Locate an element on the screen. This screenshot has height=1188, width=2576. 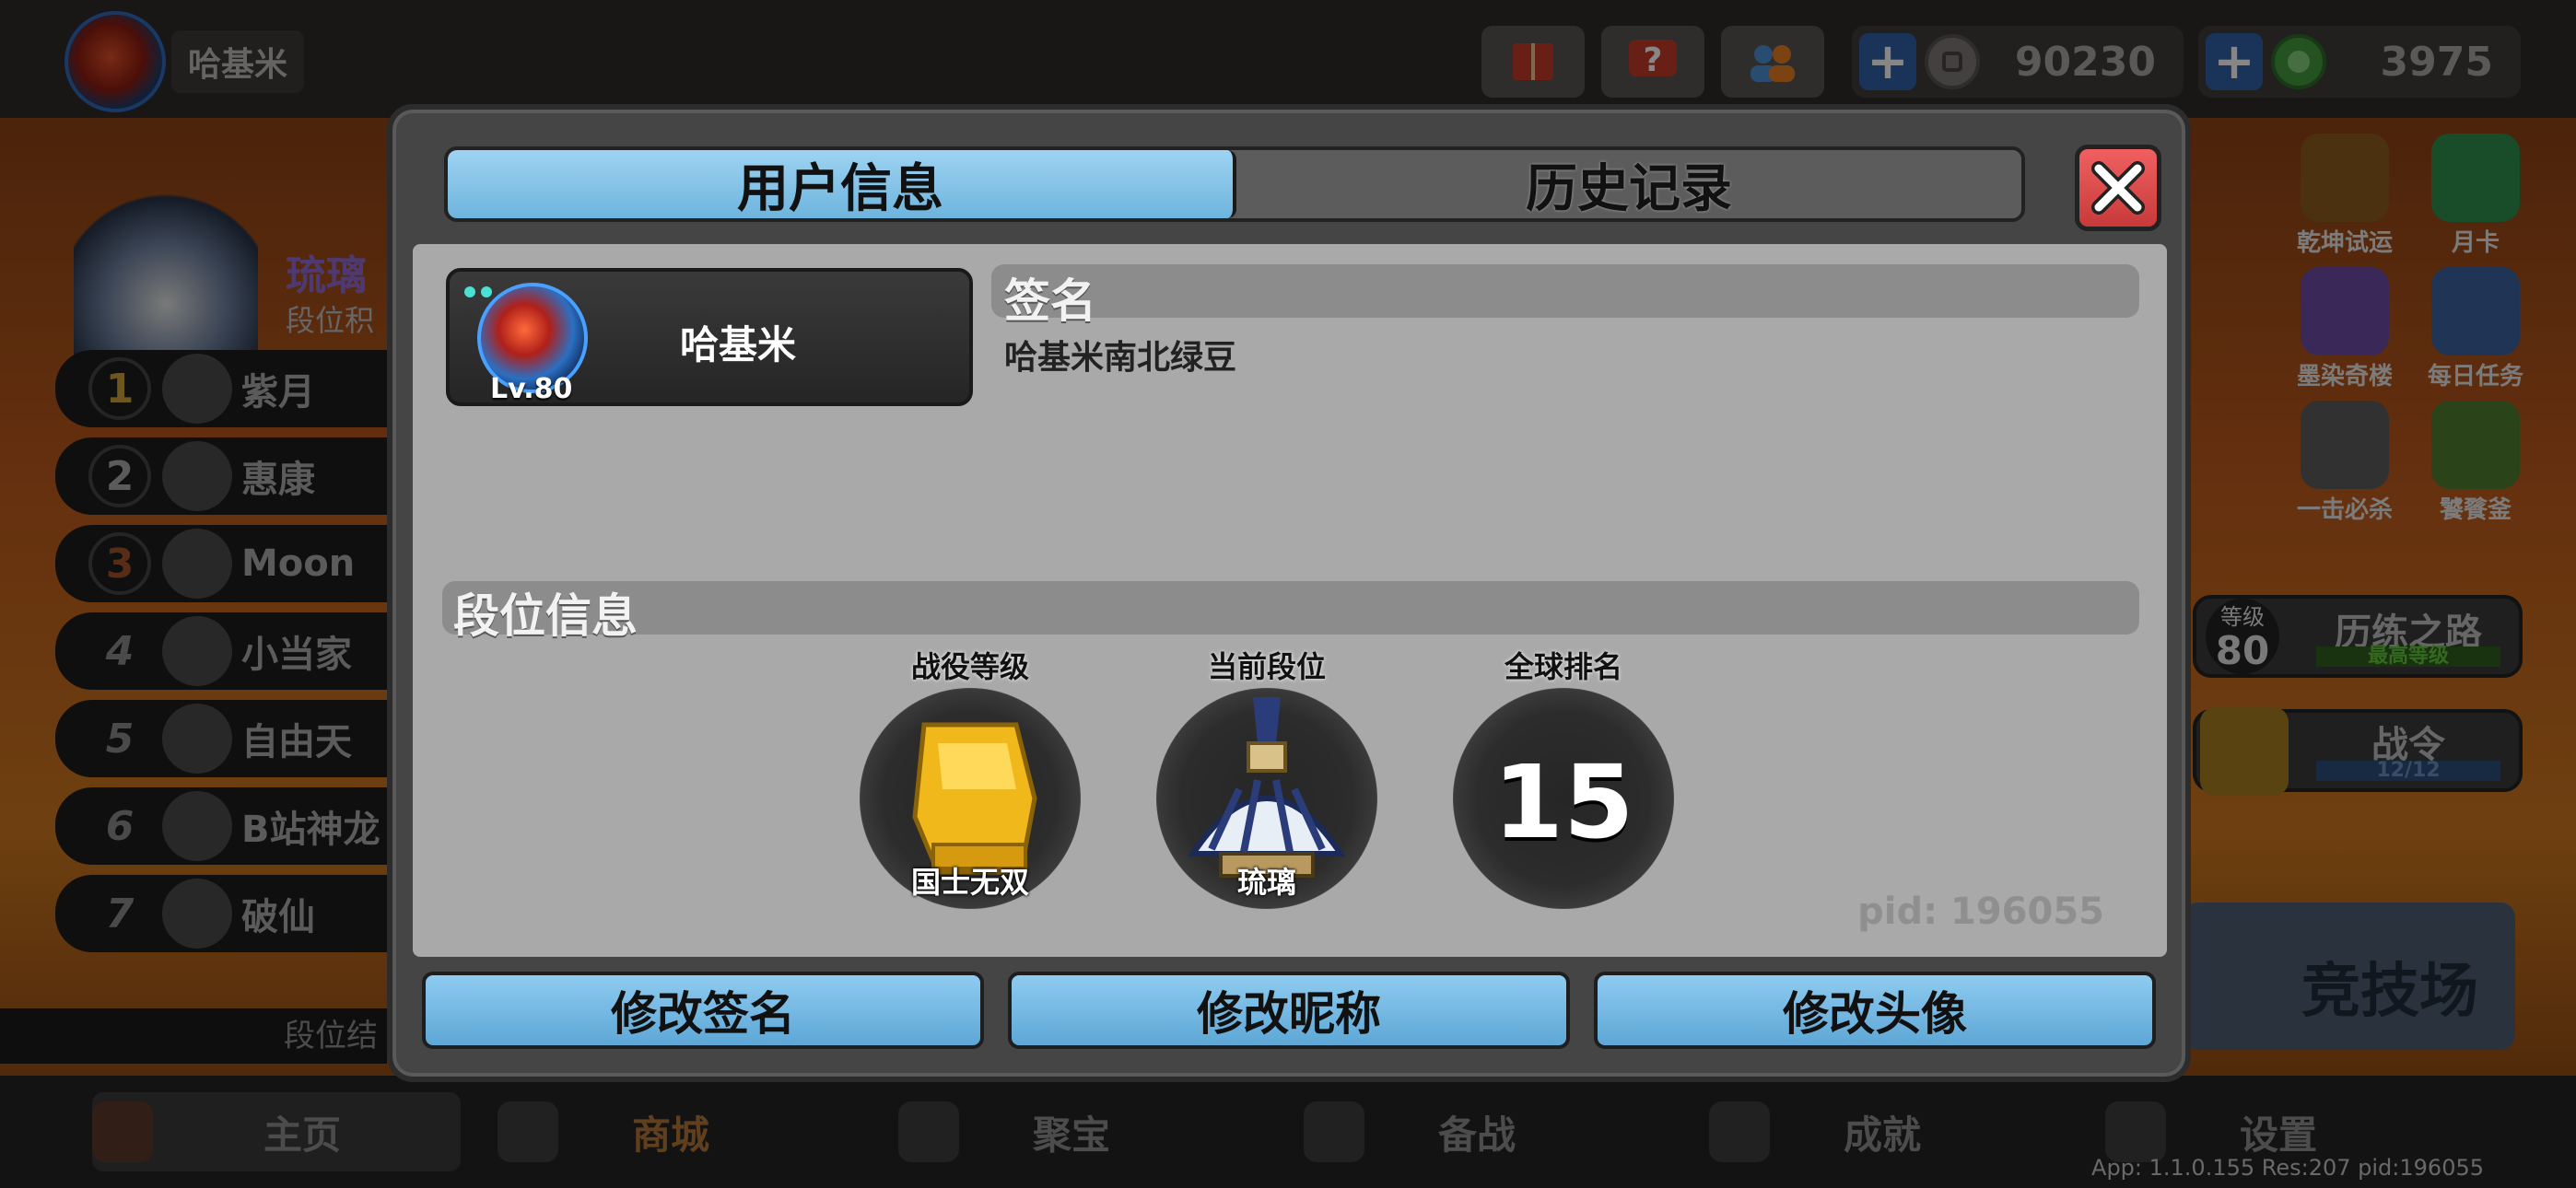
close-icon is located at coordinates (2118, 188).